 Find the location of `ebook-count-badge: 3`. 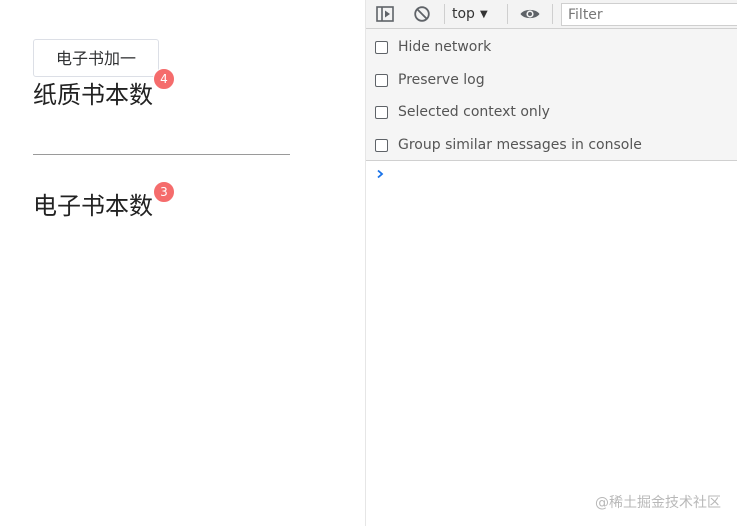

ebook-count-badge: 3 is located at coordinates (164, 192).